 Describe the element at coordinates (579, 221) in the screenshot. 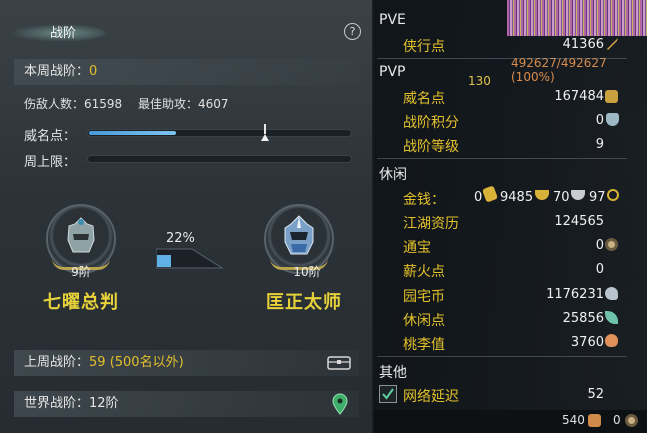

I see `leisure-item-value: 124565` at that location.